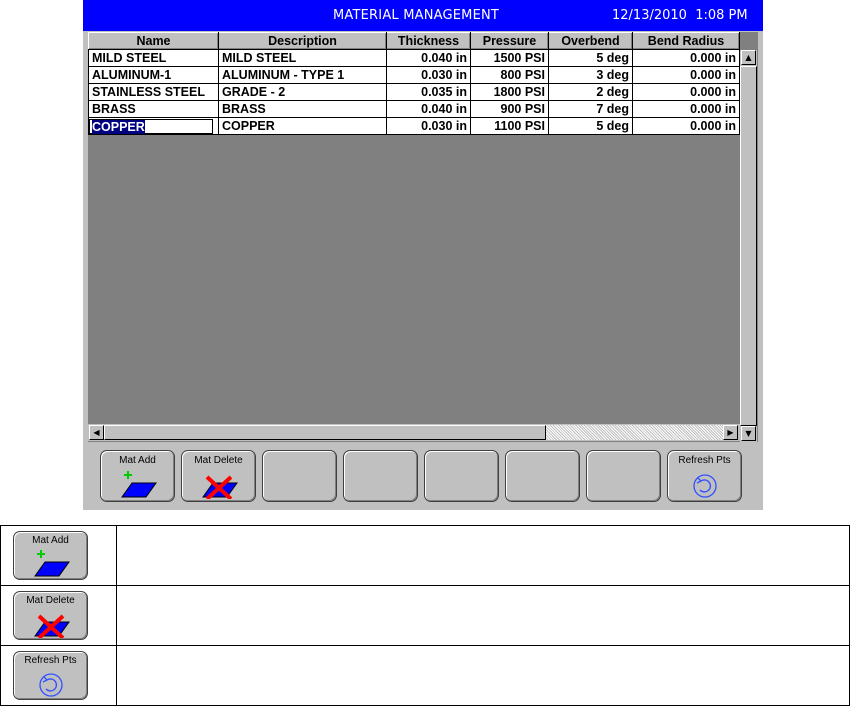  Describe the element at coordinates (416, 15) in the screenshot. I see `window-title: MATERIAL MANAGEMENT` at that location.